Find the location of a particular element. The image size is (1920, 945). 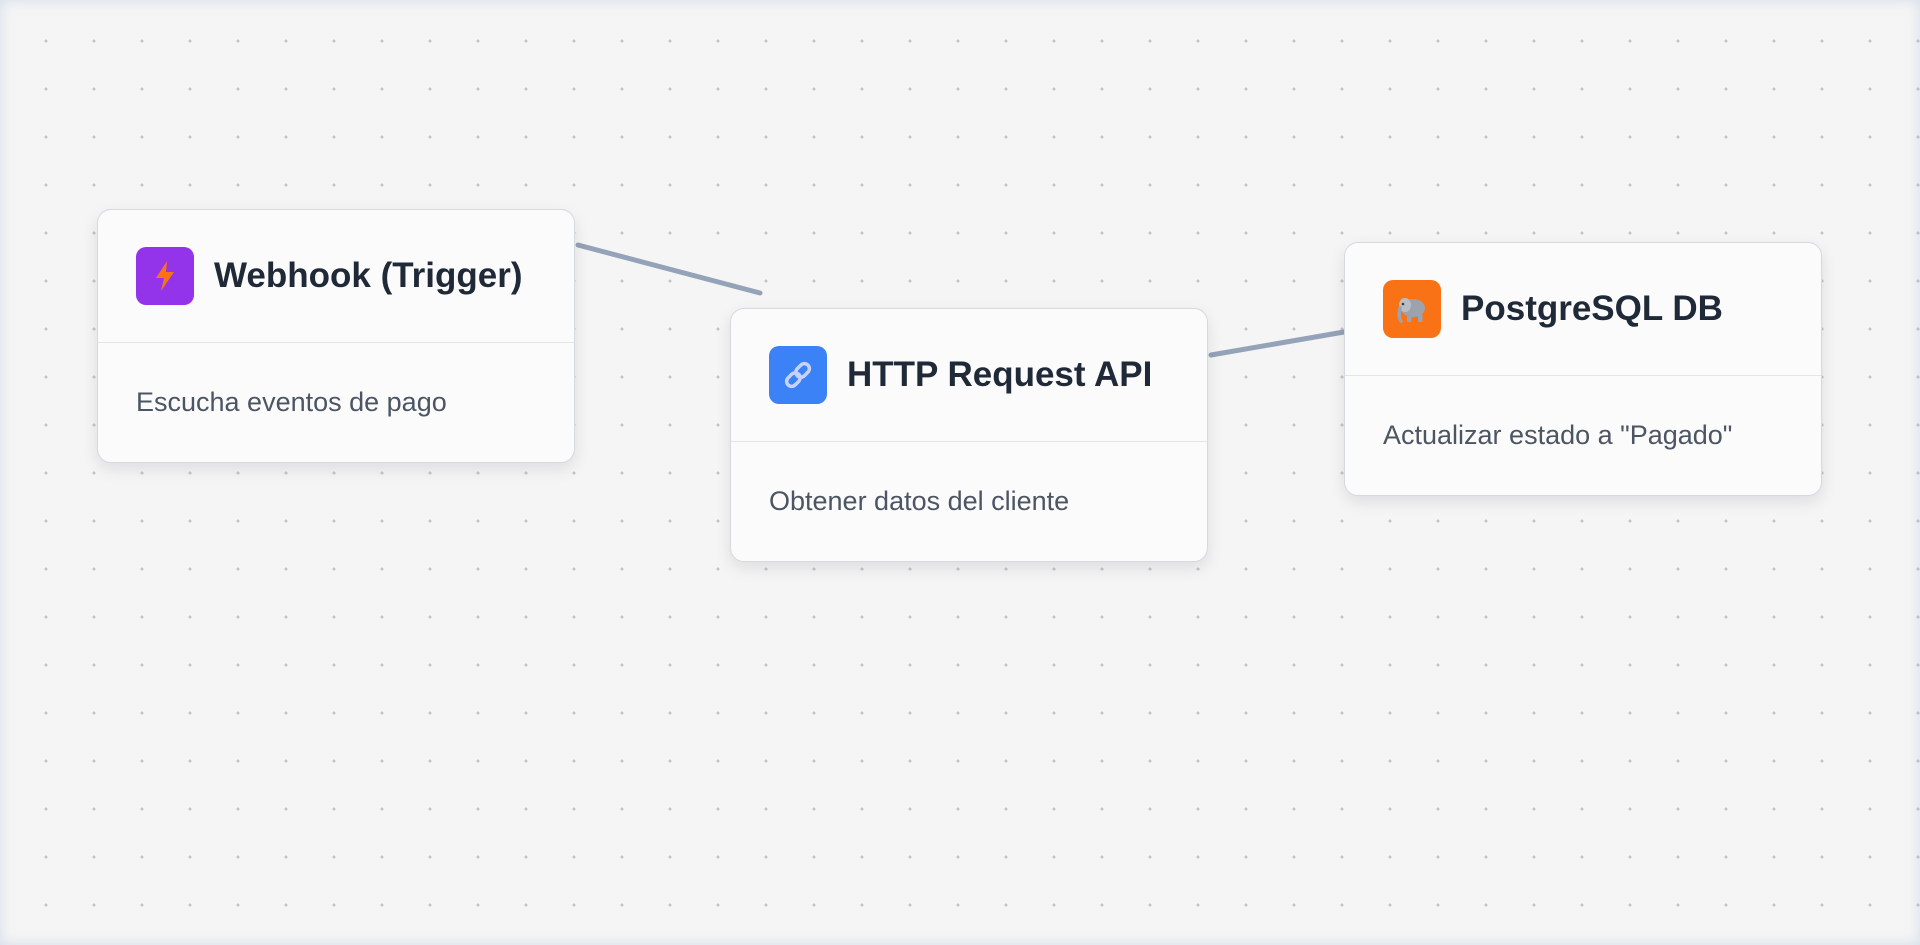

node-header: PostgreSQL DB is located at coordinates (1583, 309).